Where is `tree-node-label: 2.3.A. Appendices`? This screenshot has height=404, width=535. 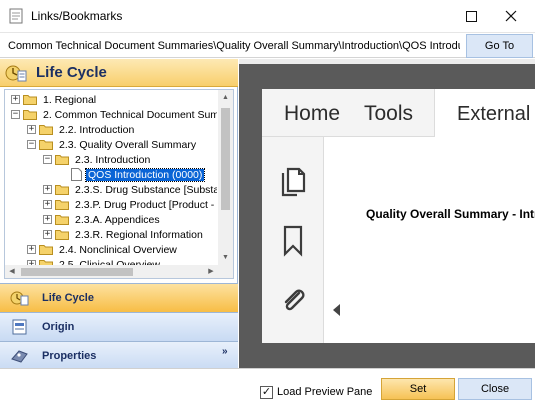 tree-node-label: 2.3.A. Appendices is located at coordinates (117, 219).